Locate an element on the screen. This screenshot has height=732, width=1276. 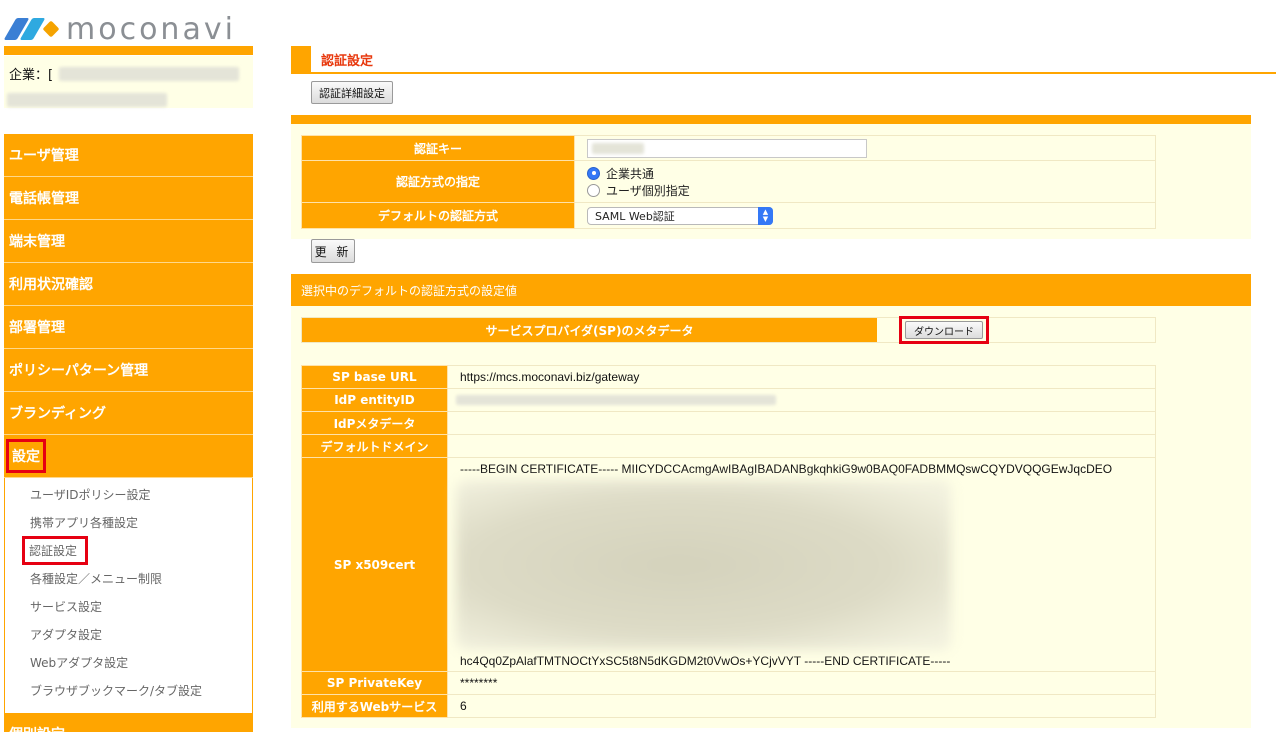
moconavi-logo: moconavi is located at coordinates (119, 29).